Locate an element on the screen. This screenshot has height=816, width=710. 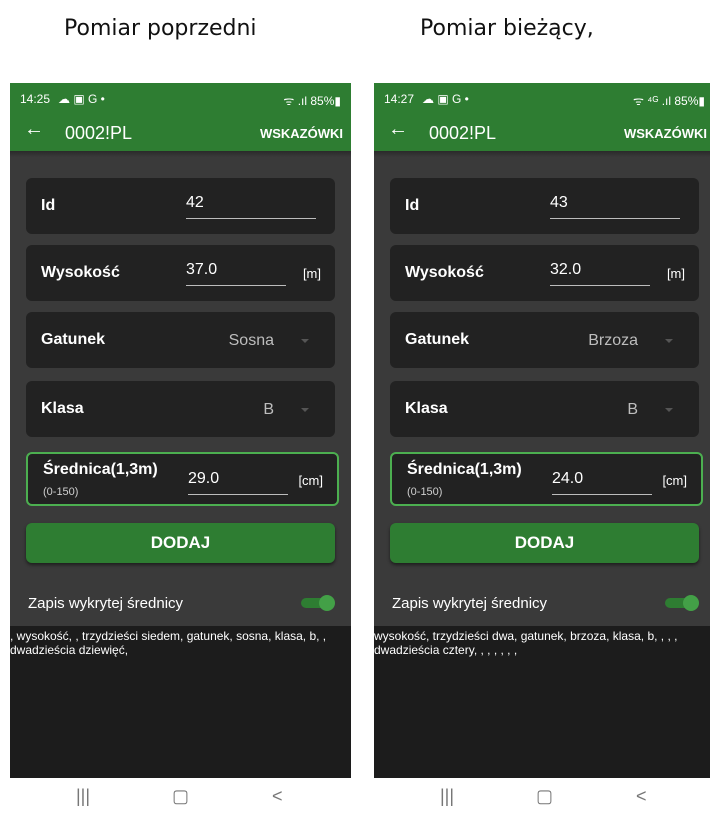
diameter-card: Średnica(1,3m) (0-150) 29.0 [cm] is located at coordinates (182, 479).